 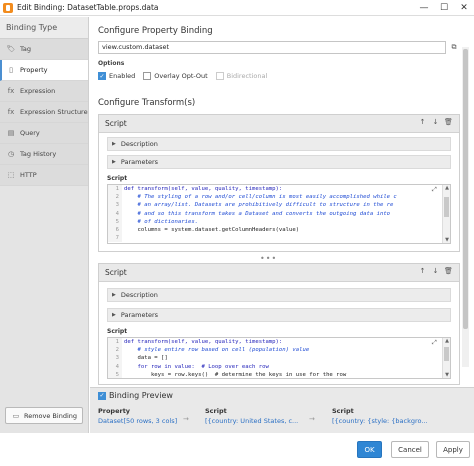 What do you see at coordinates (115, 350) in the screenshot?
I see `line-number: 2` at bounding box center [115, 350].